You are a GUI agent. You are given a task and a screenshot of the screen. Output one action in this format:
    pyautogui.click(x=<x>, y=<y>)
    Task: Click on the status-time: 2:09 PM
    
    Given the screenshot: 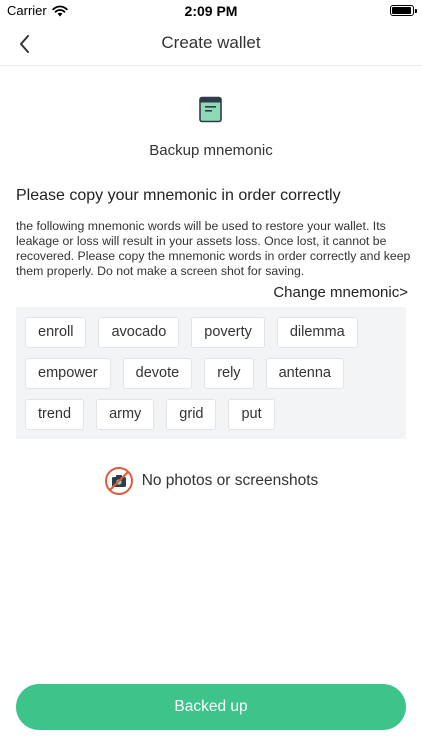 What is the action you would take?
    pyautogui.click(x=211, y=11)
    